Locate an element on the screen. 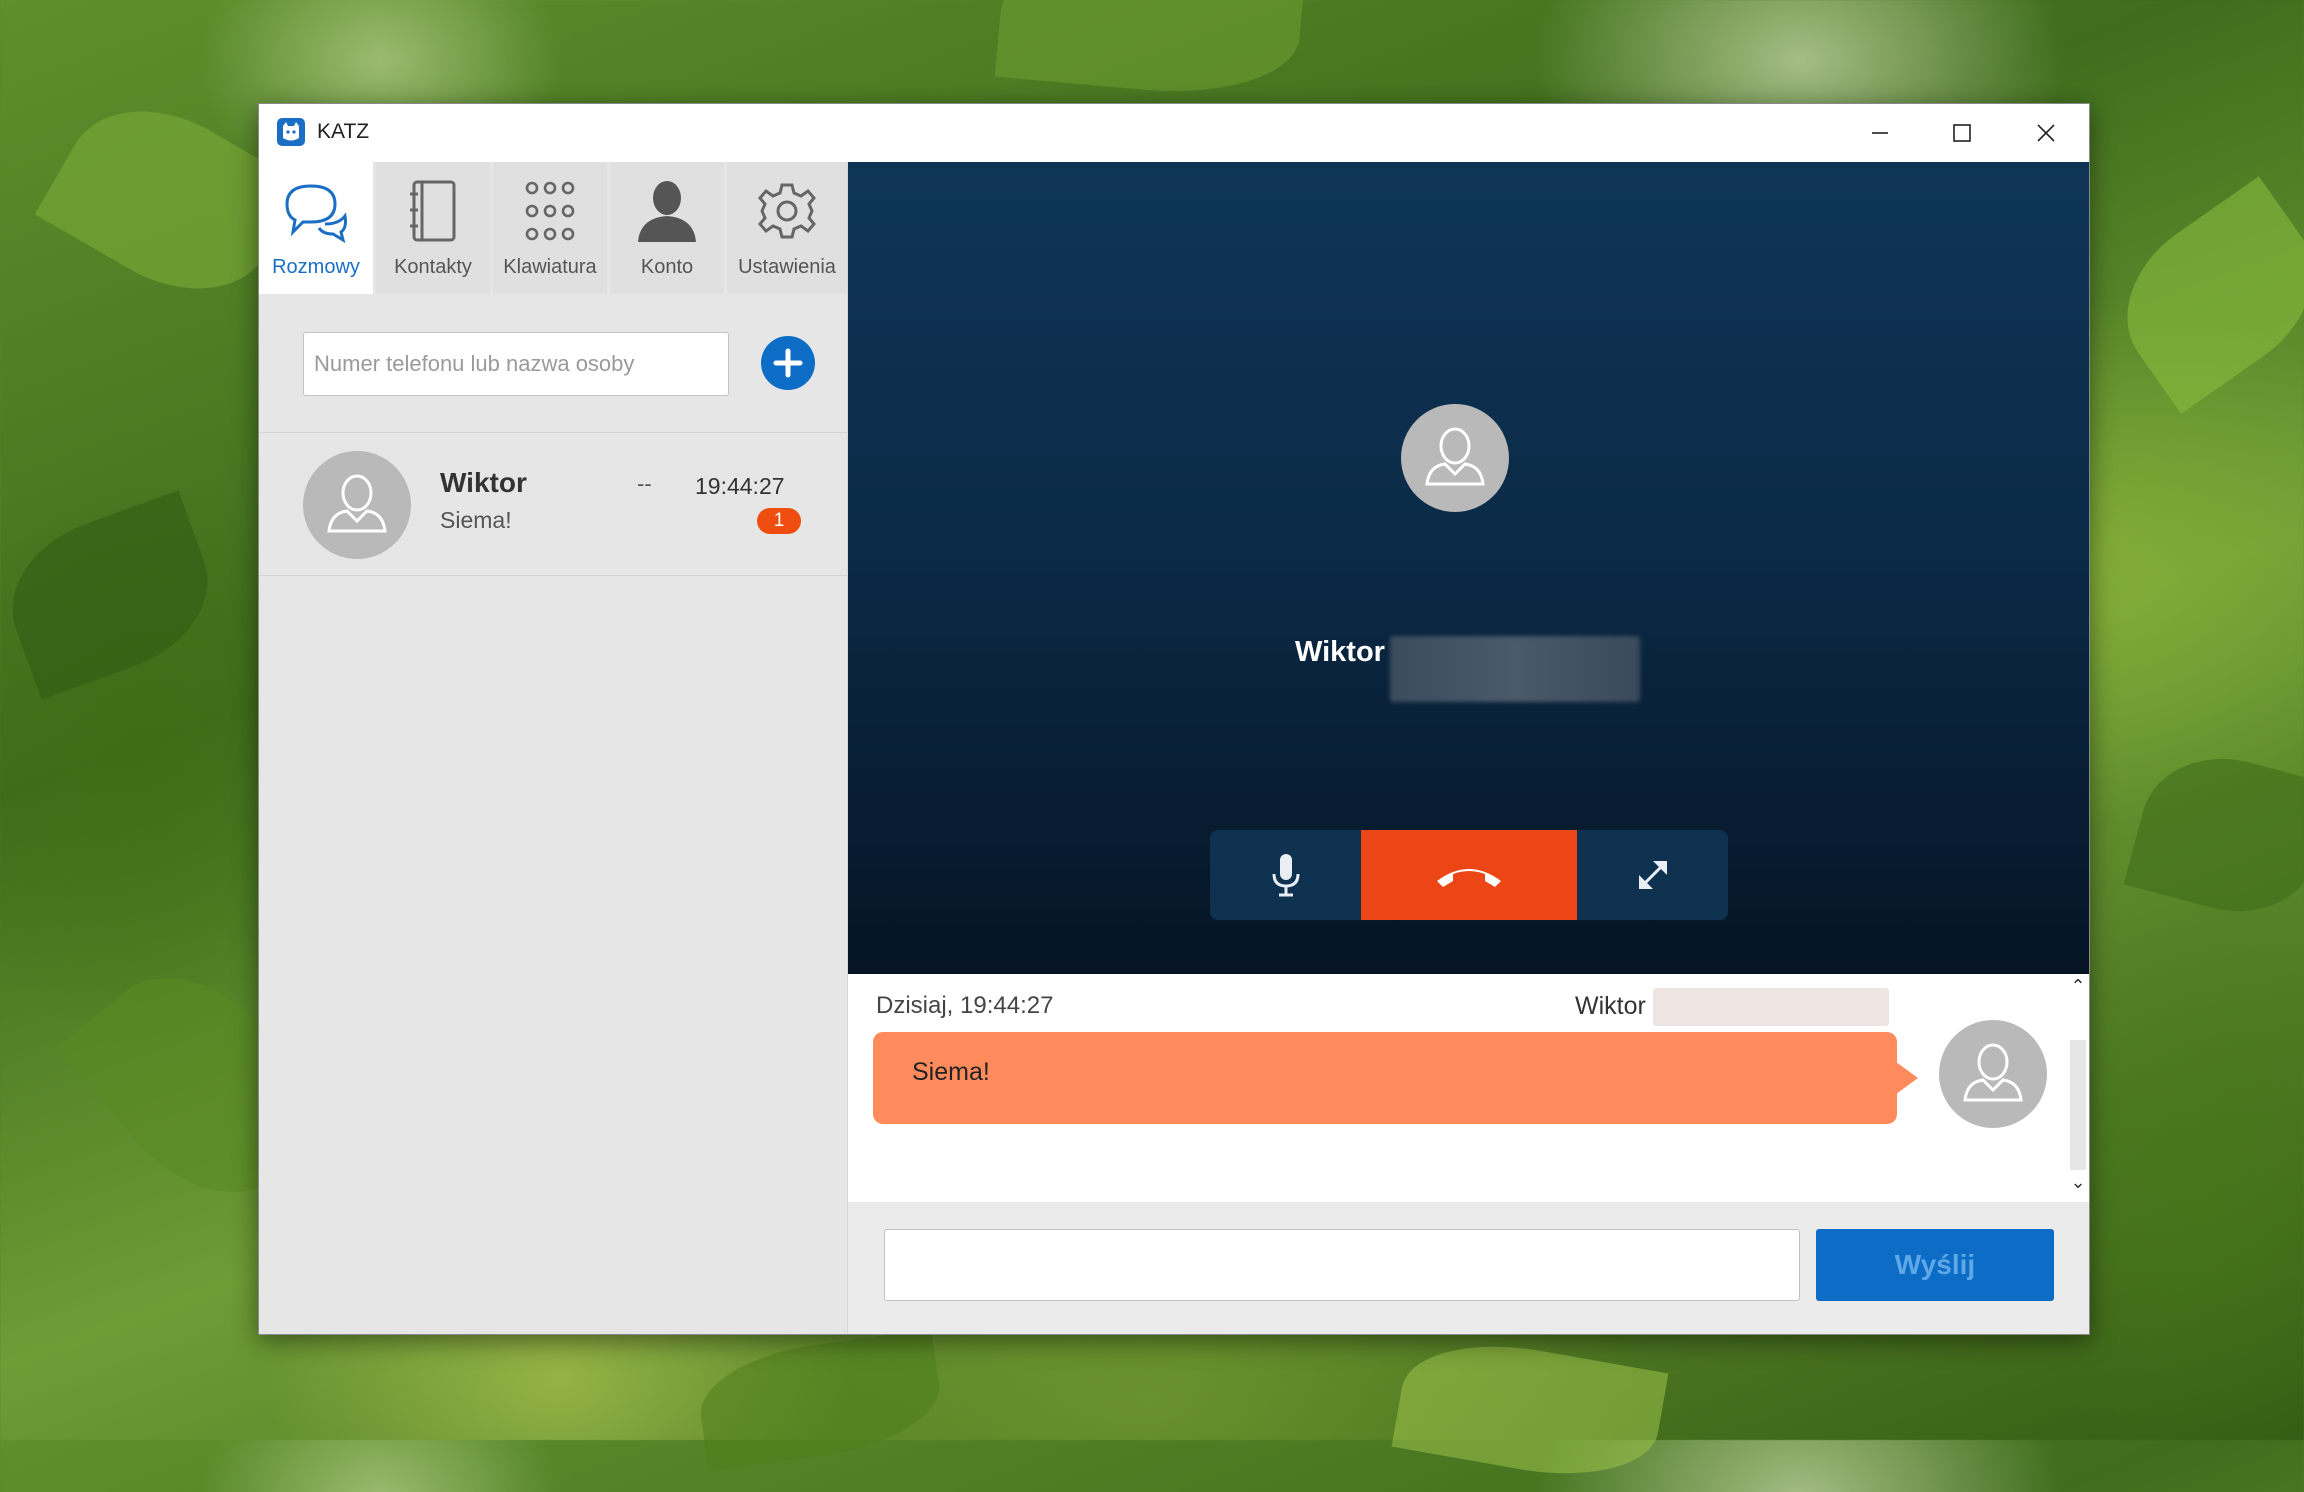 This screenshot has width=2304, height=1492. tab-label: Rozmowy is located at coordinates (316, 267).